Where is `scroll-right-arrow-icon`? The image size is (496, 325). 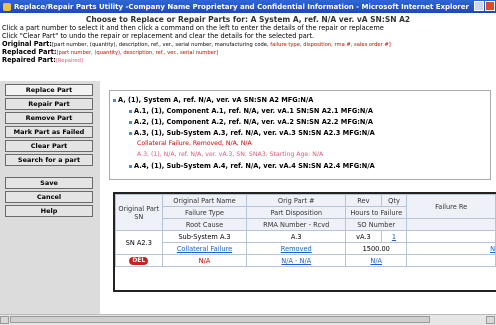
scroll-right-arrow-icon is located at coordinates (490, 320).